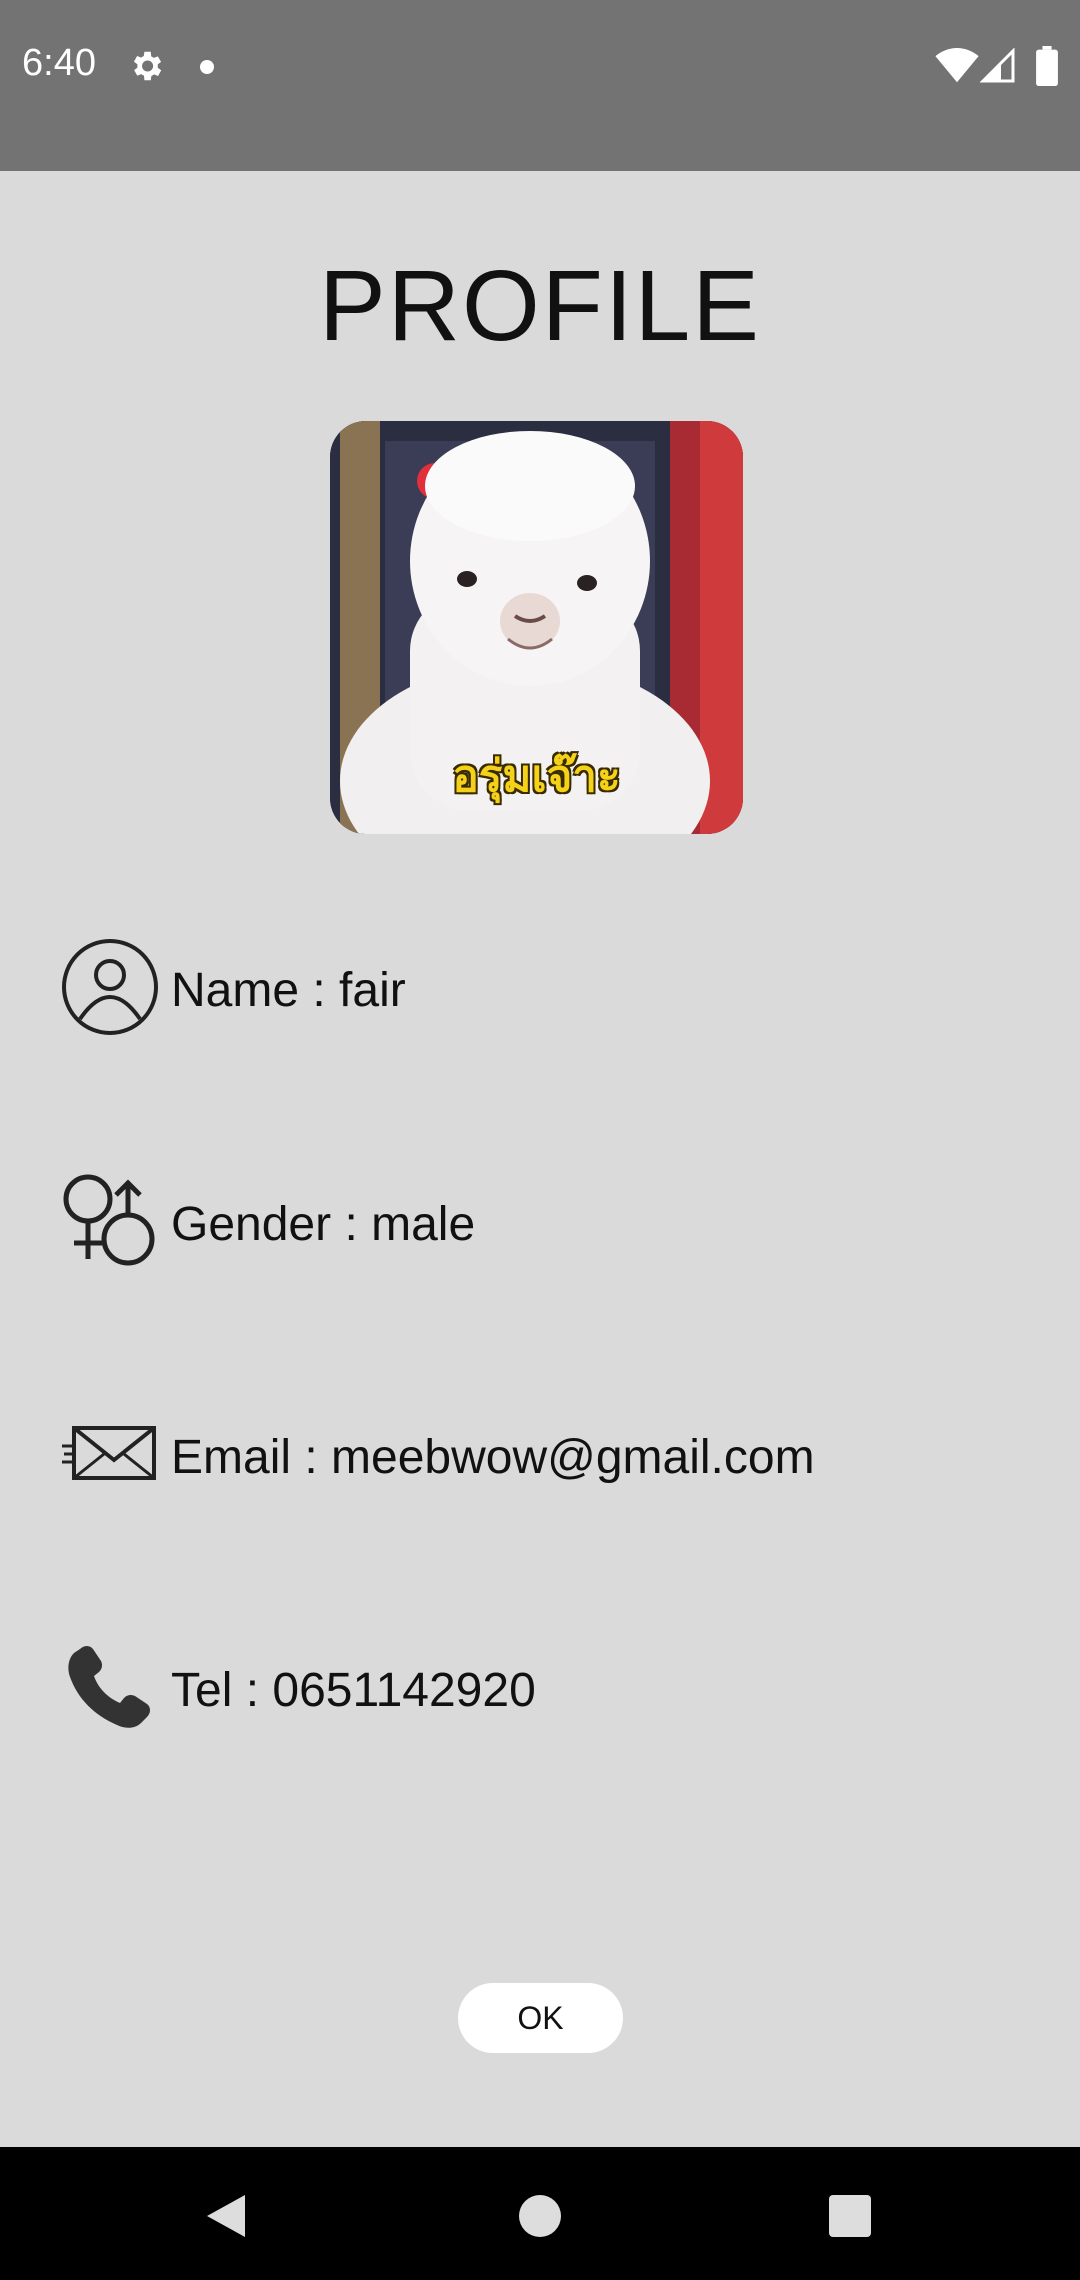  Describe the element at coordinates (147, 66) in the screenshot. I see `gear-icon` at that location.